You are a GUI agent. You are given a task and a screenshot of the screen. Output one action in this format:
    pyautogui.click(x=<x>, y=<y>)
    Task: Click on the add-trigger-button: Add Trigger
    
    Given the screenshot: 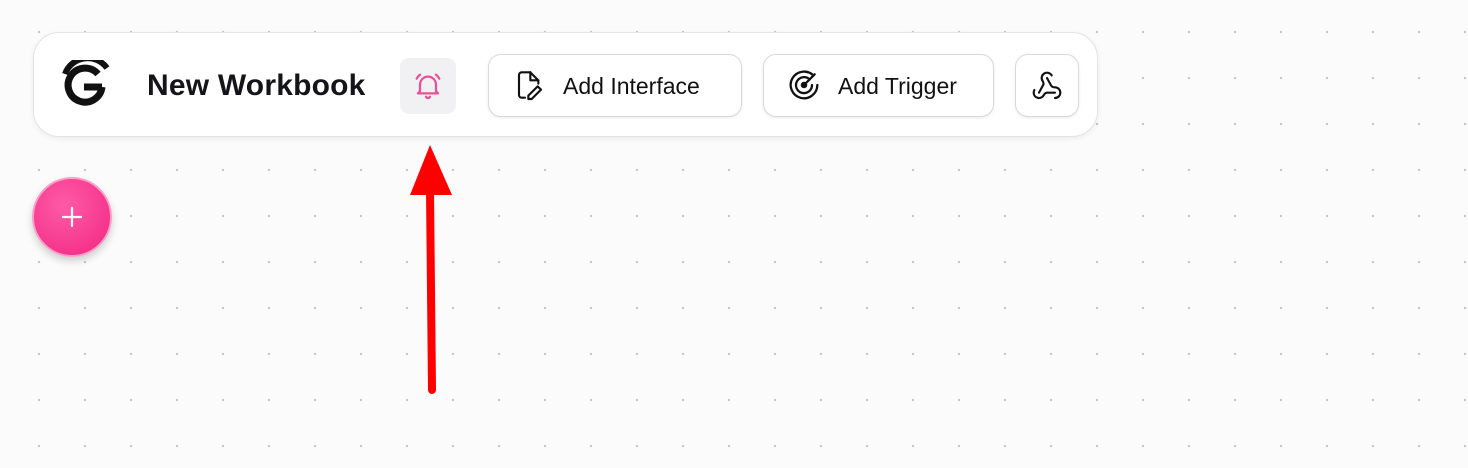 What is the action you would take?
    pyautogui.click(x=878, y=85)
    